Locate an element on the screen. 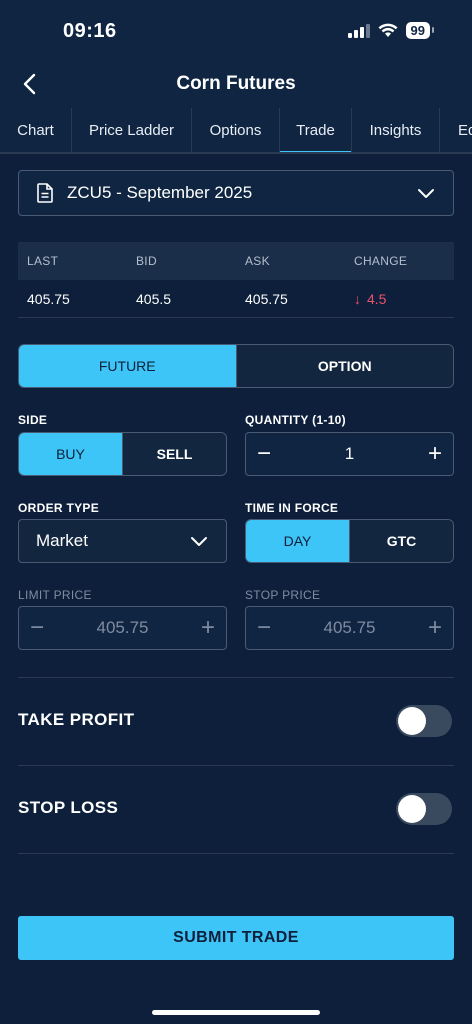 The image size is (472, 1024). stop-loss-toggle is located at coordinates (424, 809).